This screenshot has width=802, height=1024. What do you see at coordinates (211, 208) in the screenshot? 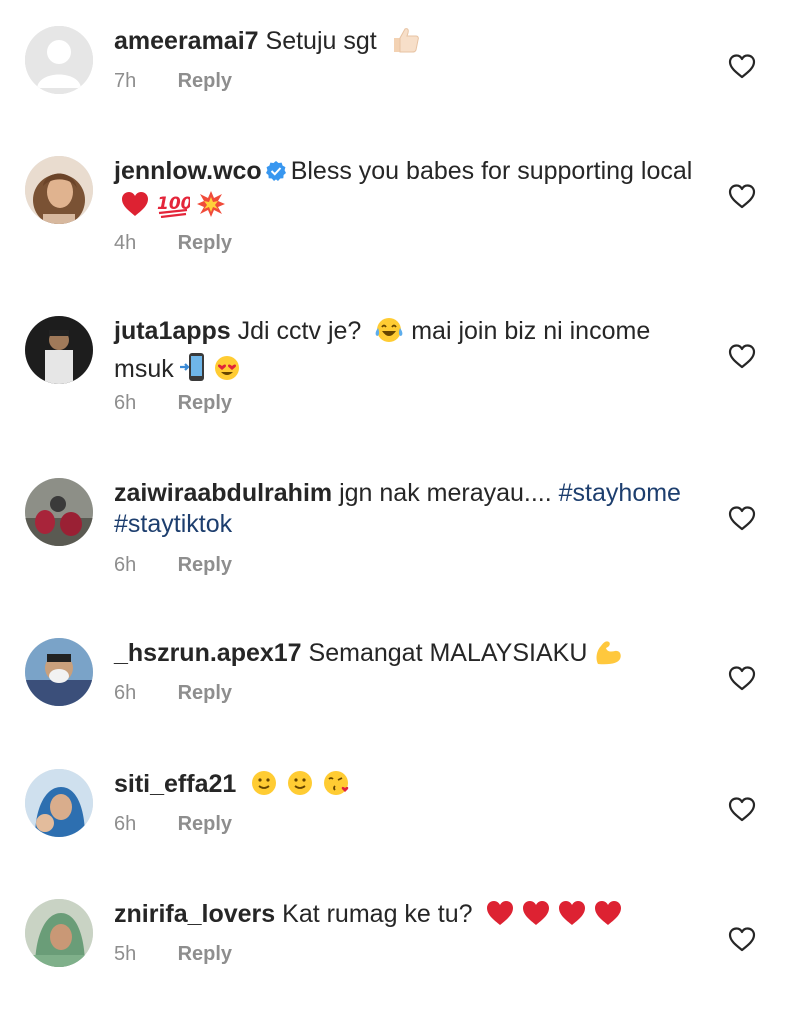
I see `collision-icon` at bounding box center [211, 208].